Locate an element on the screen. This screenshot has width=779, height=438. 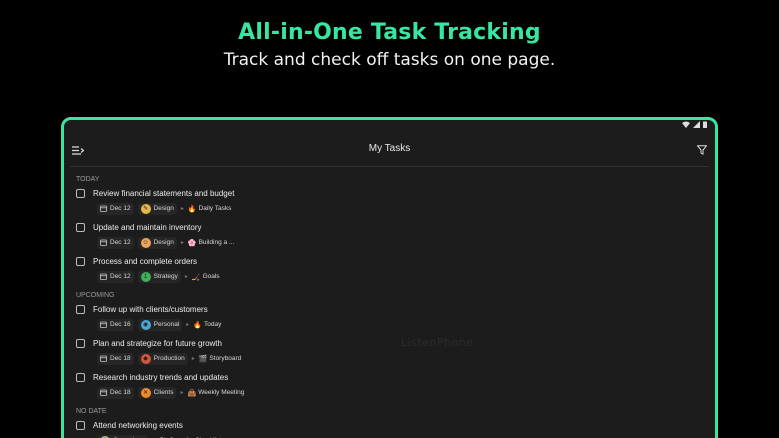
project-icon: ✎ is located at coordinates (145, 208).